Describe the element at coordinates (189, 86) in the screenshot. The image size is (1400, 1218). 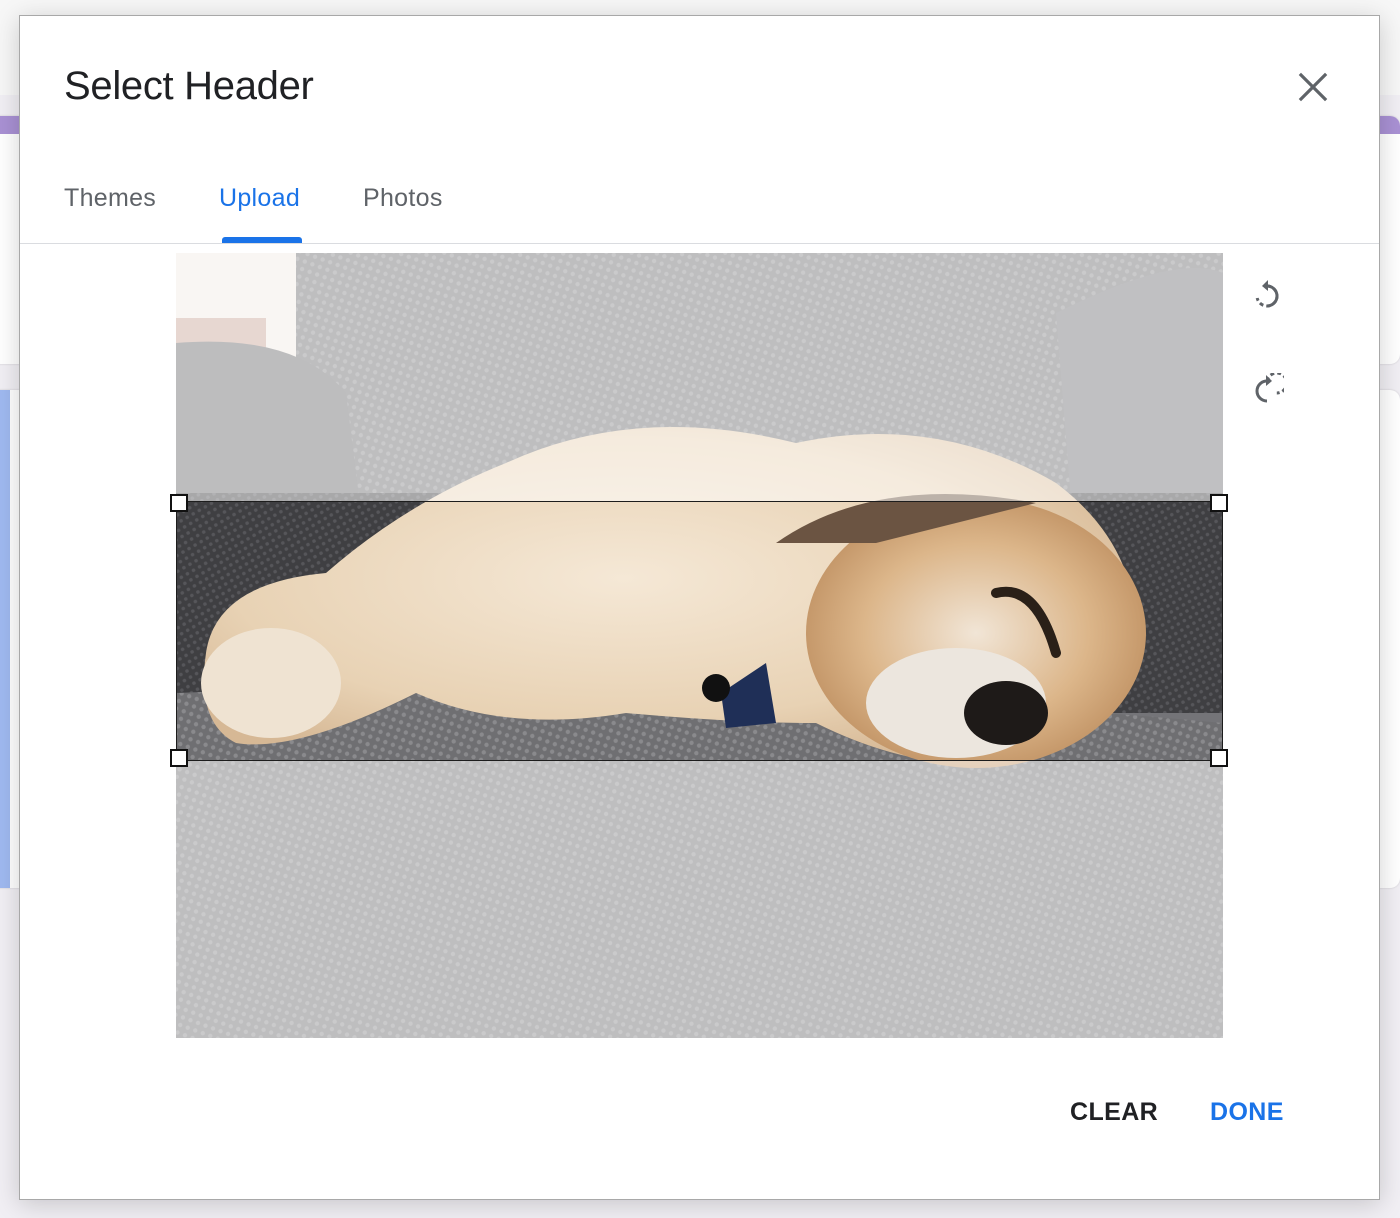
I see `dialog-title: Select Header` at that location.